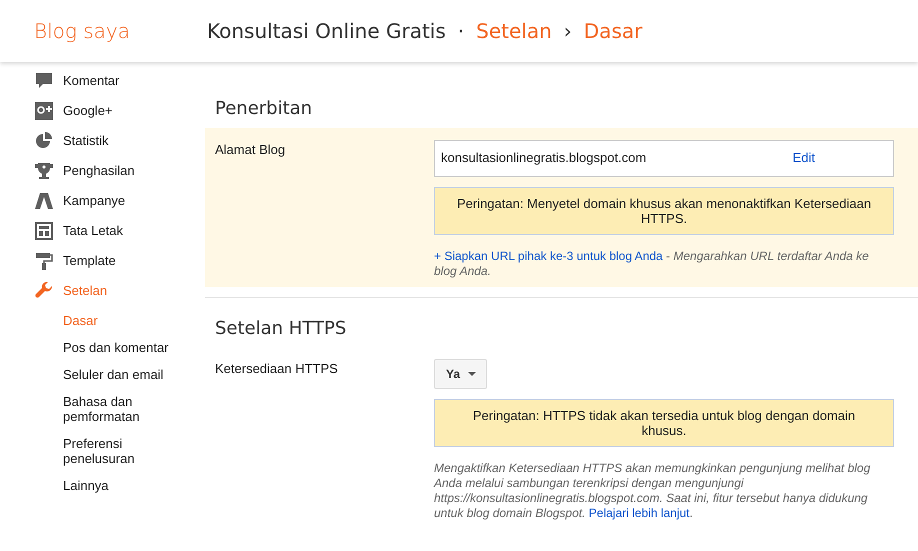  I want to click on learn-more-link: Pelajari lebih lanjut, so click(639, 513).